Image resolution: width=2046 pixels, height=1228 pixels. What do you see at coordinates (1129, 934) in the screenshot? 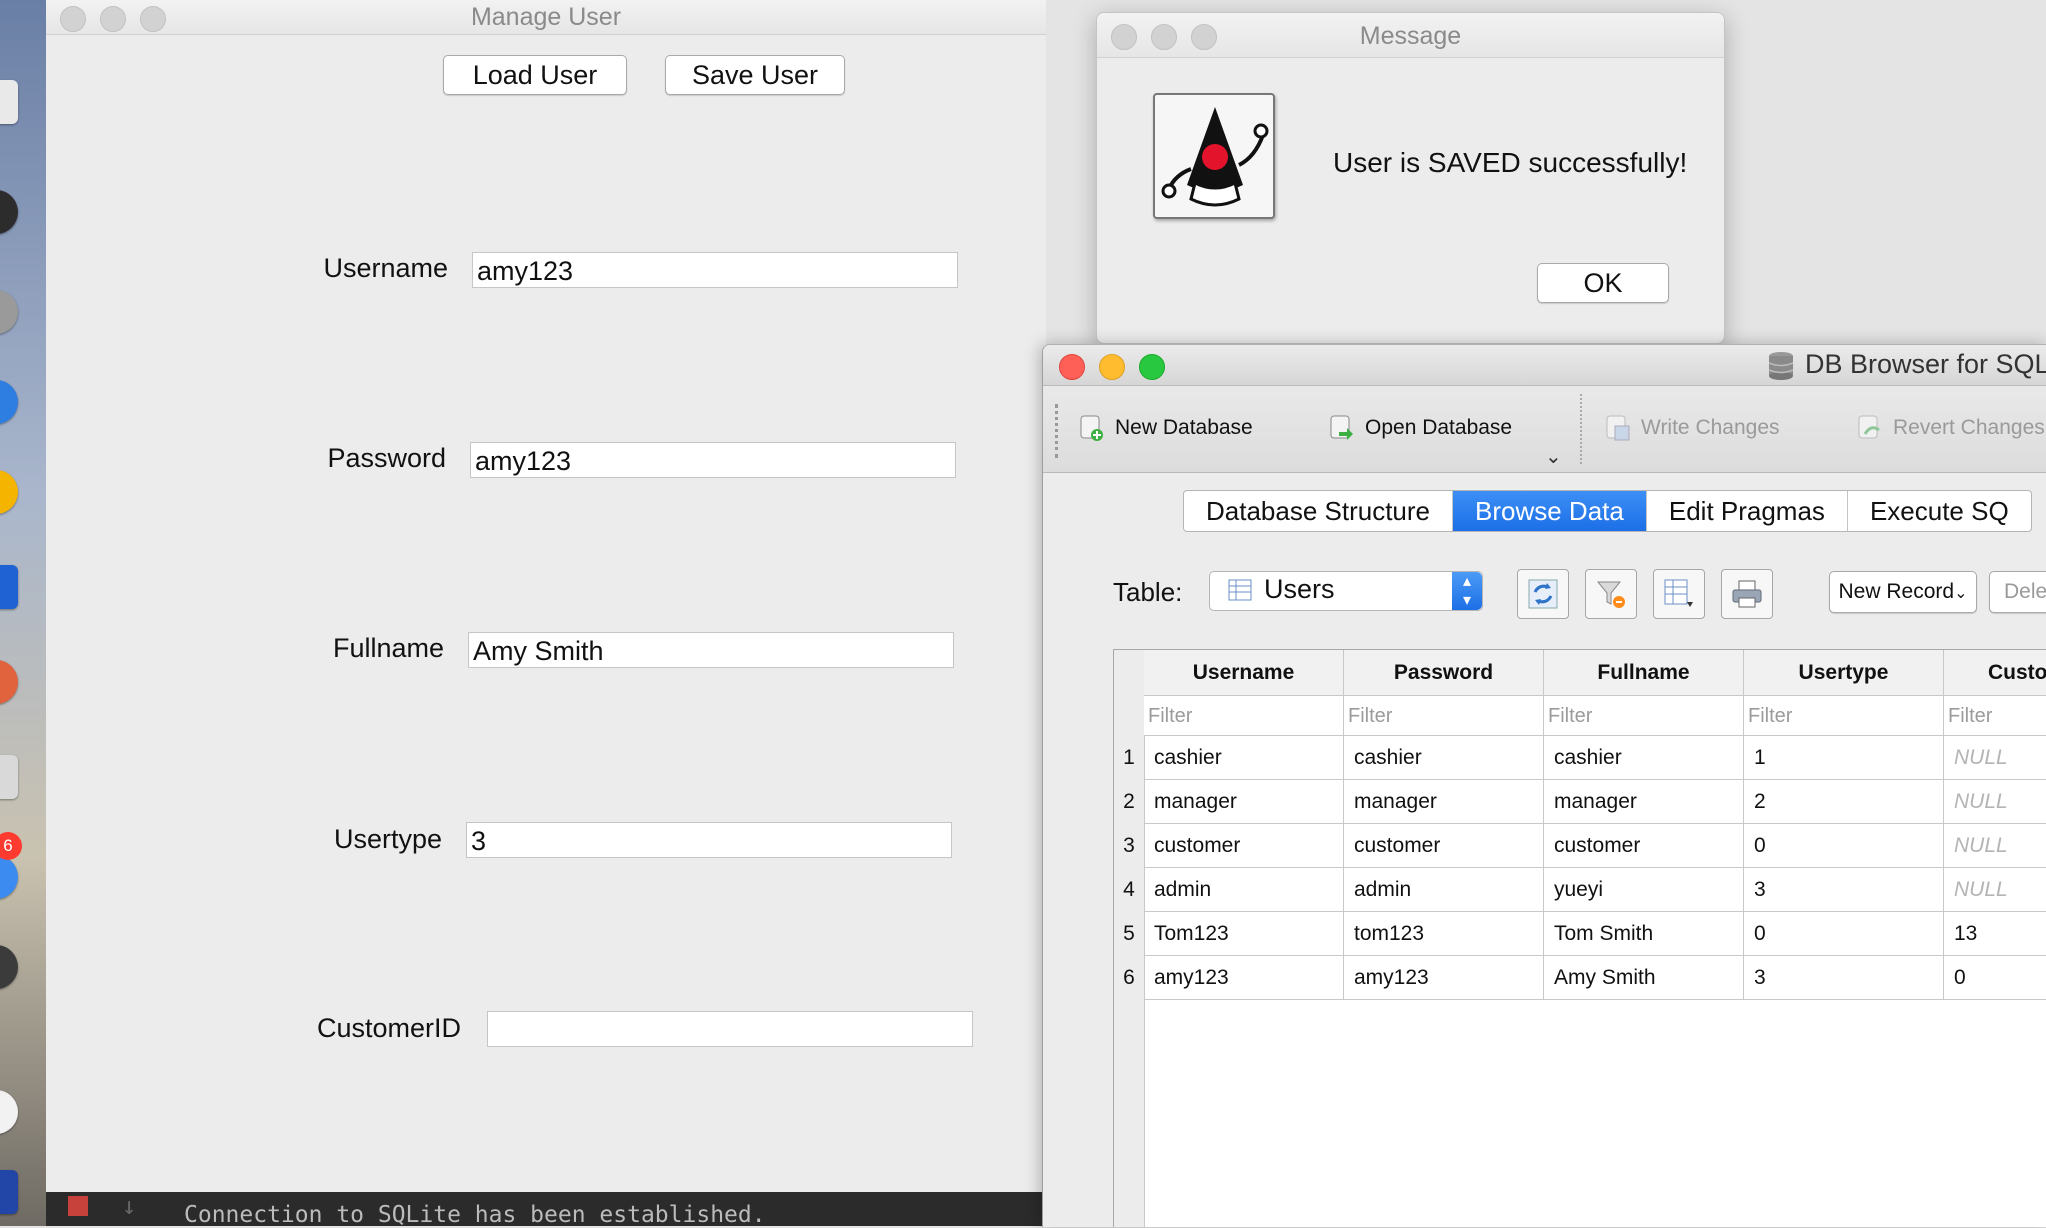
I see `row-number: 5` at bounding box center [1129, 934].